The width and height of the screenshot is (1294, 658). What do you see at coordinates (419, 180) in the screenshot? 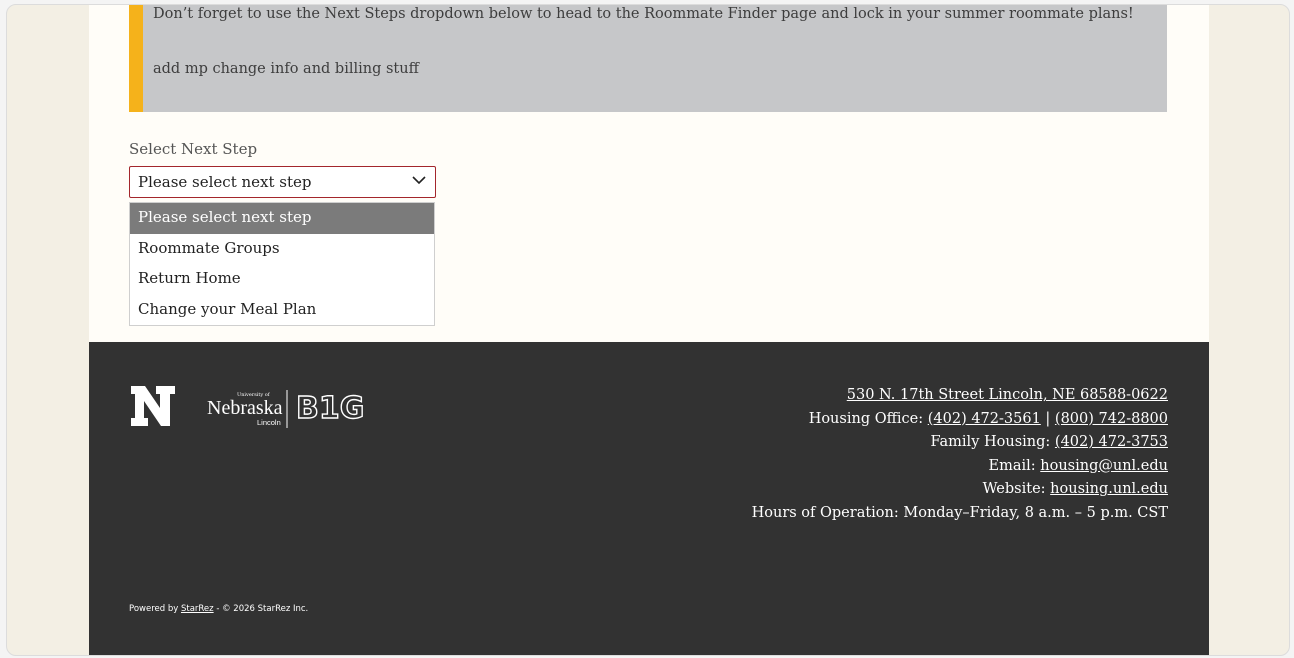
I see `chevron-down-icon` at bounding box center [419, 180].